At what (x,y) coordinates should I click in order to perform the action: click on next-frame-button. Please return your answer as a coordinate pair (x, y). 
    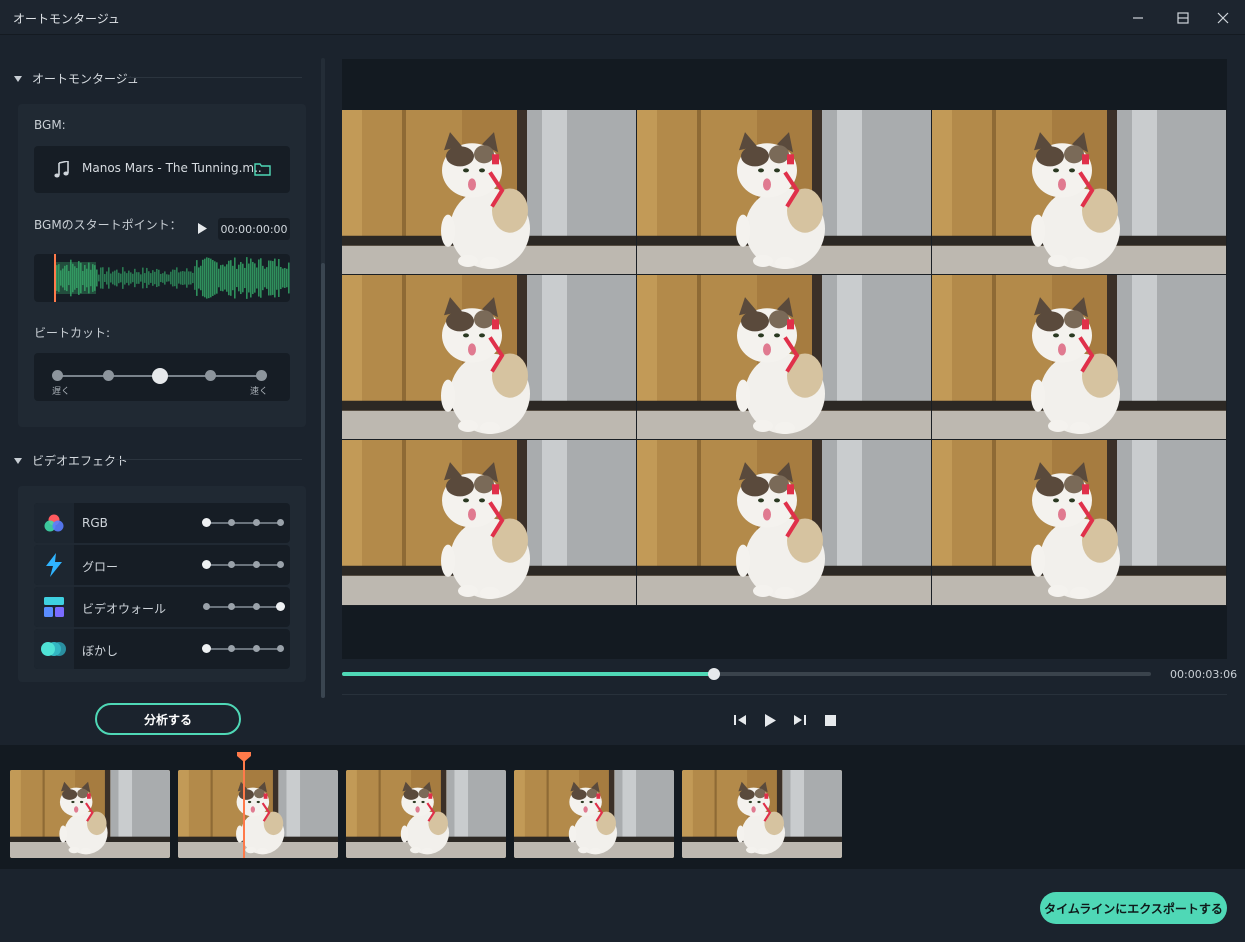
    Looking at the image, I should click on (800, 720).